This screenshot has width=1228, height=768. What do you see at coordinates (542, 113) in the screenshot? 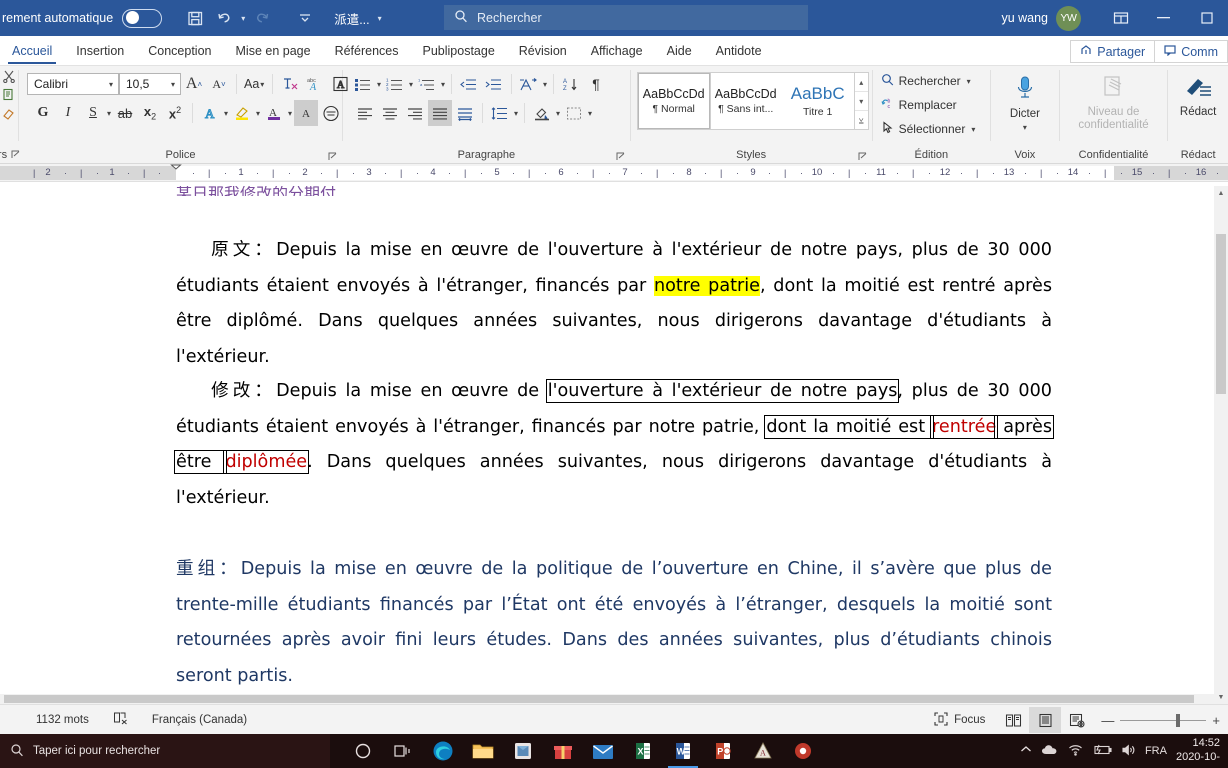
I see `shading-icon` at bounding box center [542, 113].